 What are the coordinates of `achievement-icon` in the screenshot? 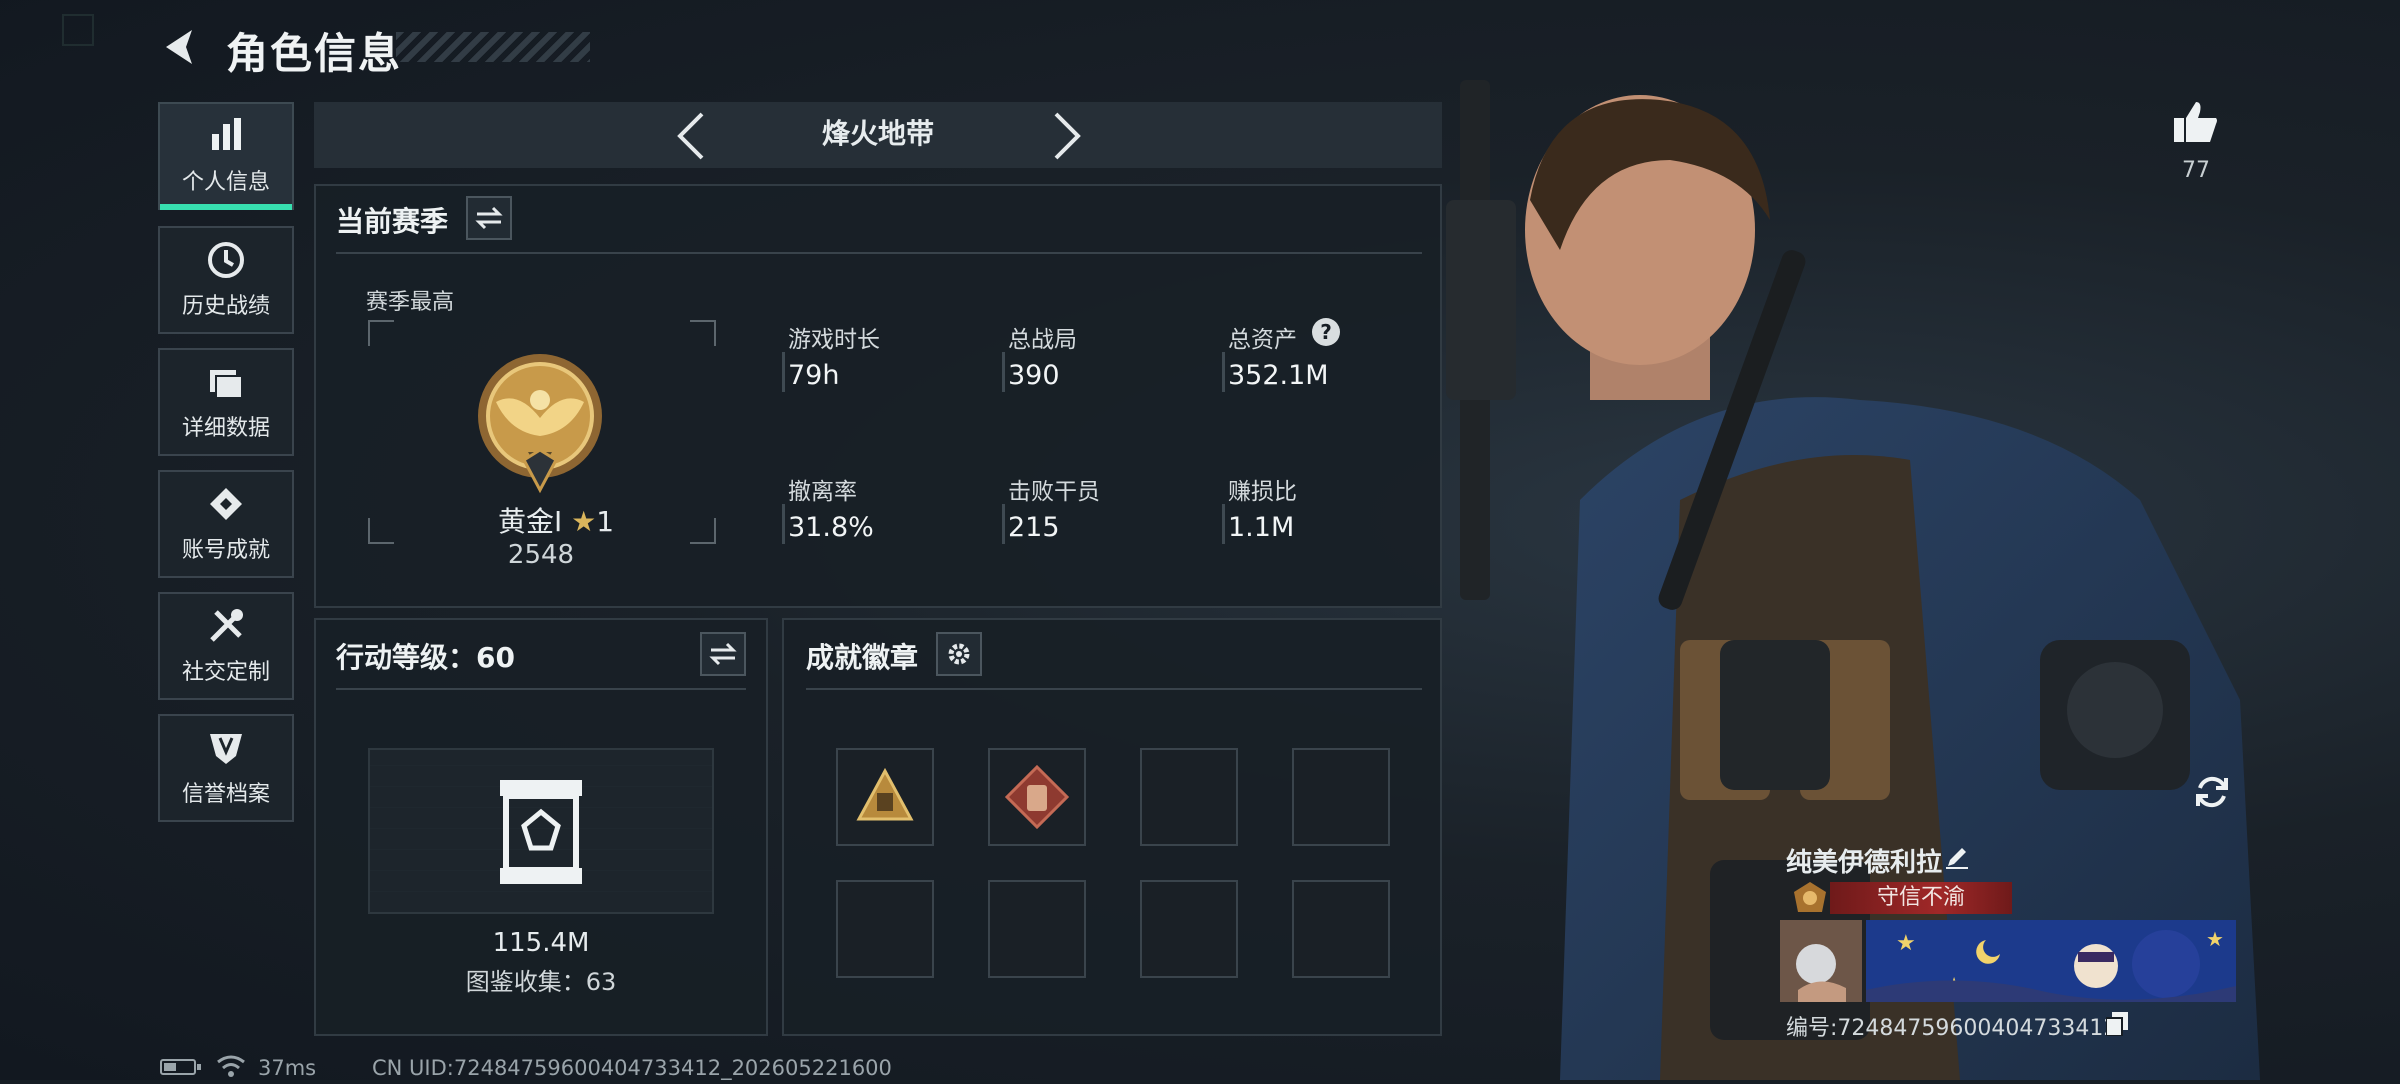 It's located at (226, 504).